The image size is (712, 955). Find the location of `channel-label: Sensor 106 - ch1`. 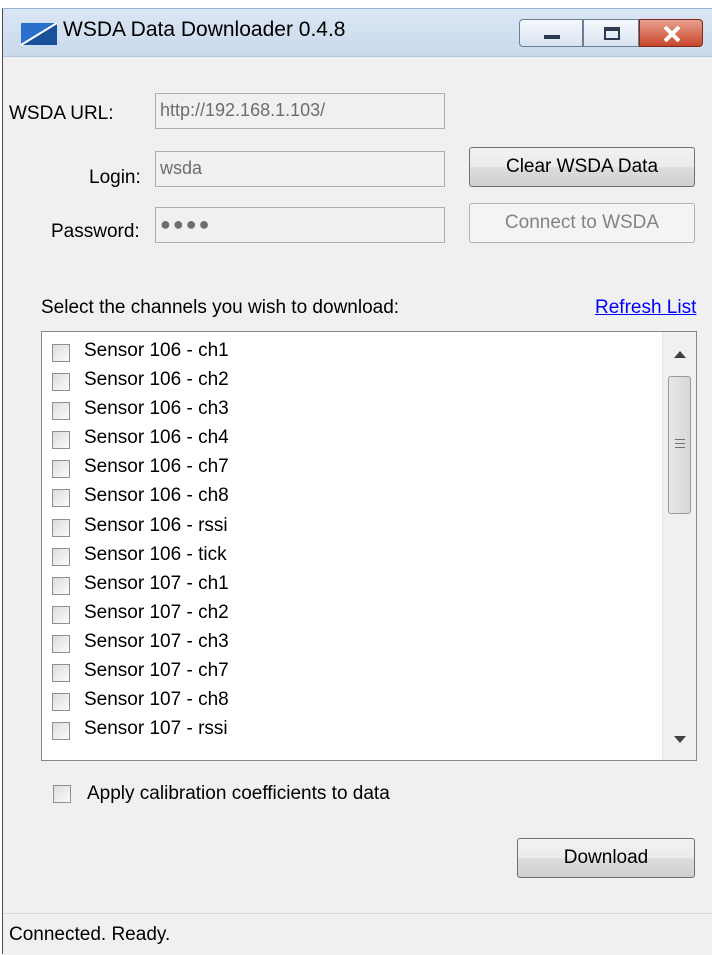

channel-label: Sensor 106 - ch1 is located at coordinates (156, 350).